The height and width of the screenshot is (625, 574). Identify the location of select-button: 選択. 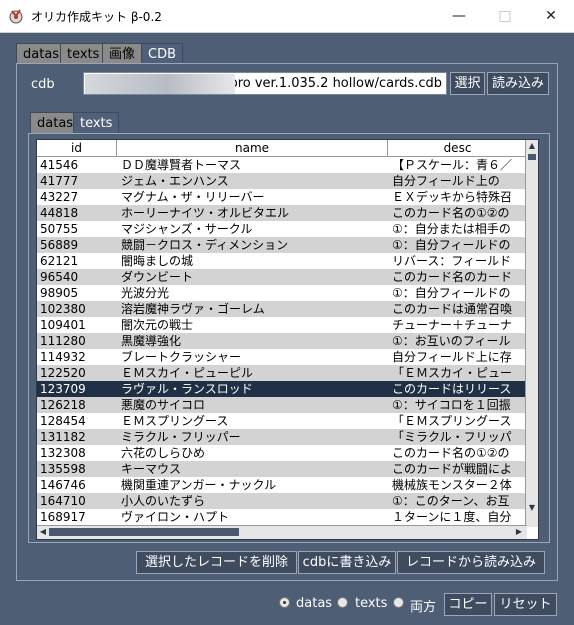
(467, 83).